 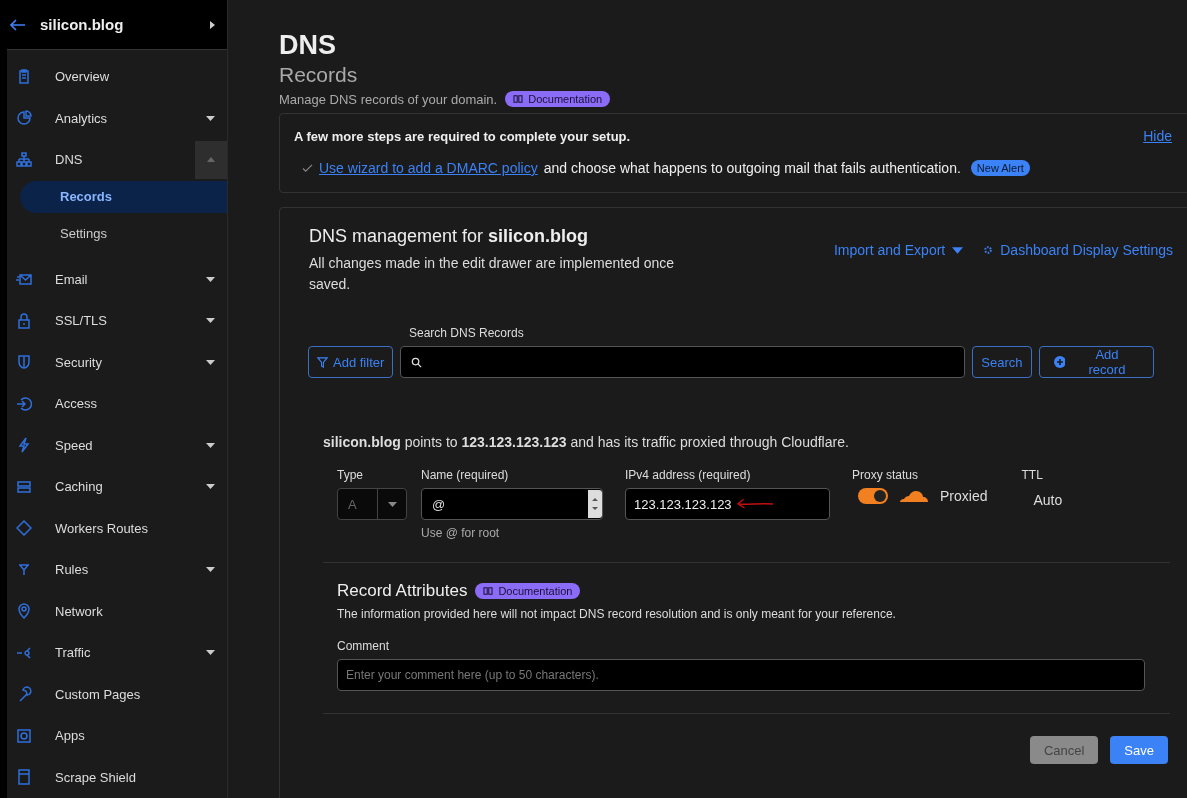 I want to click on nav-label: Overview, so click(x=83, y=77).